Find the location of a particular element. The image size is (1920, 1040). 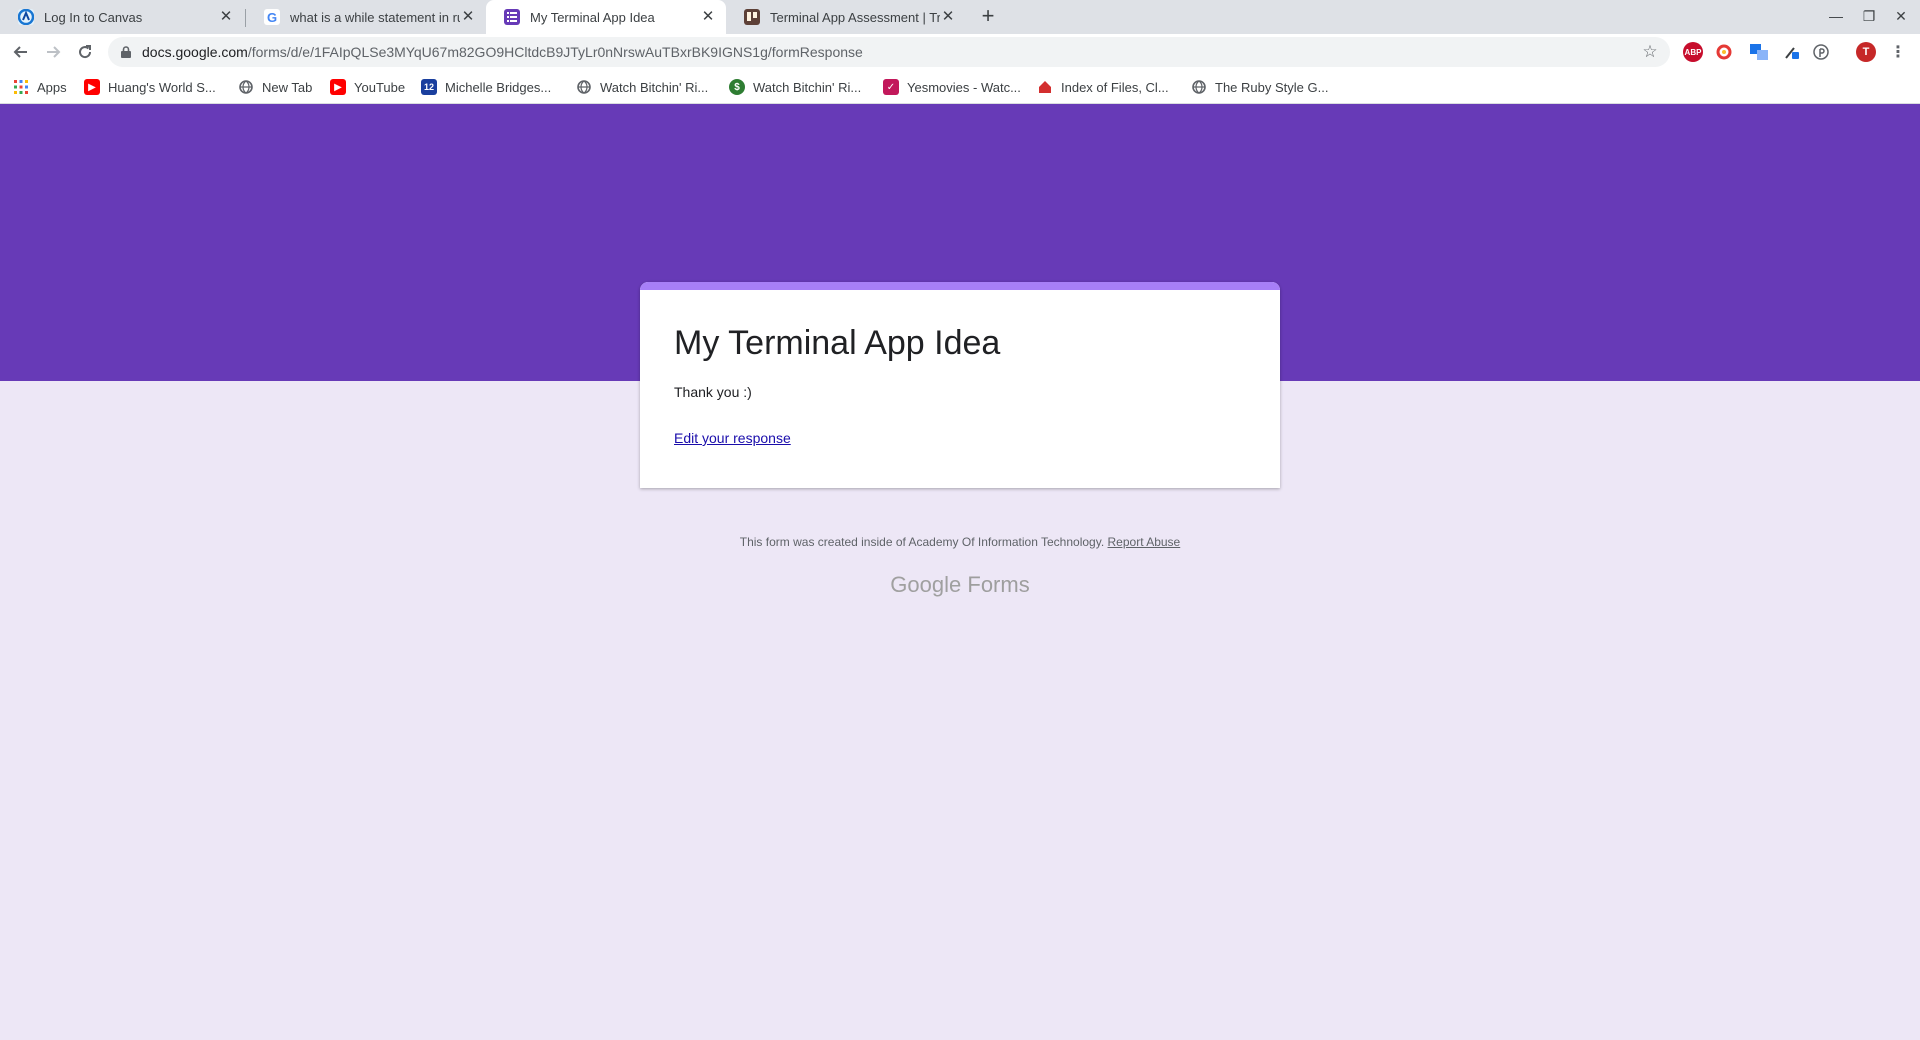

tab-title: Terminal App Assessment | Tr is located at coordinates (855, 17).